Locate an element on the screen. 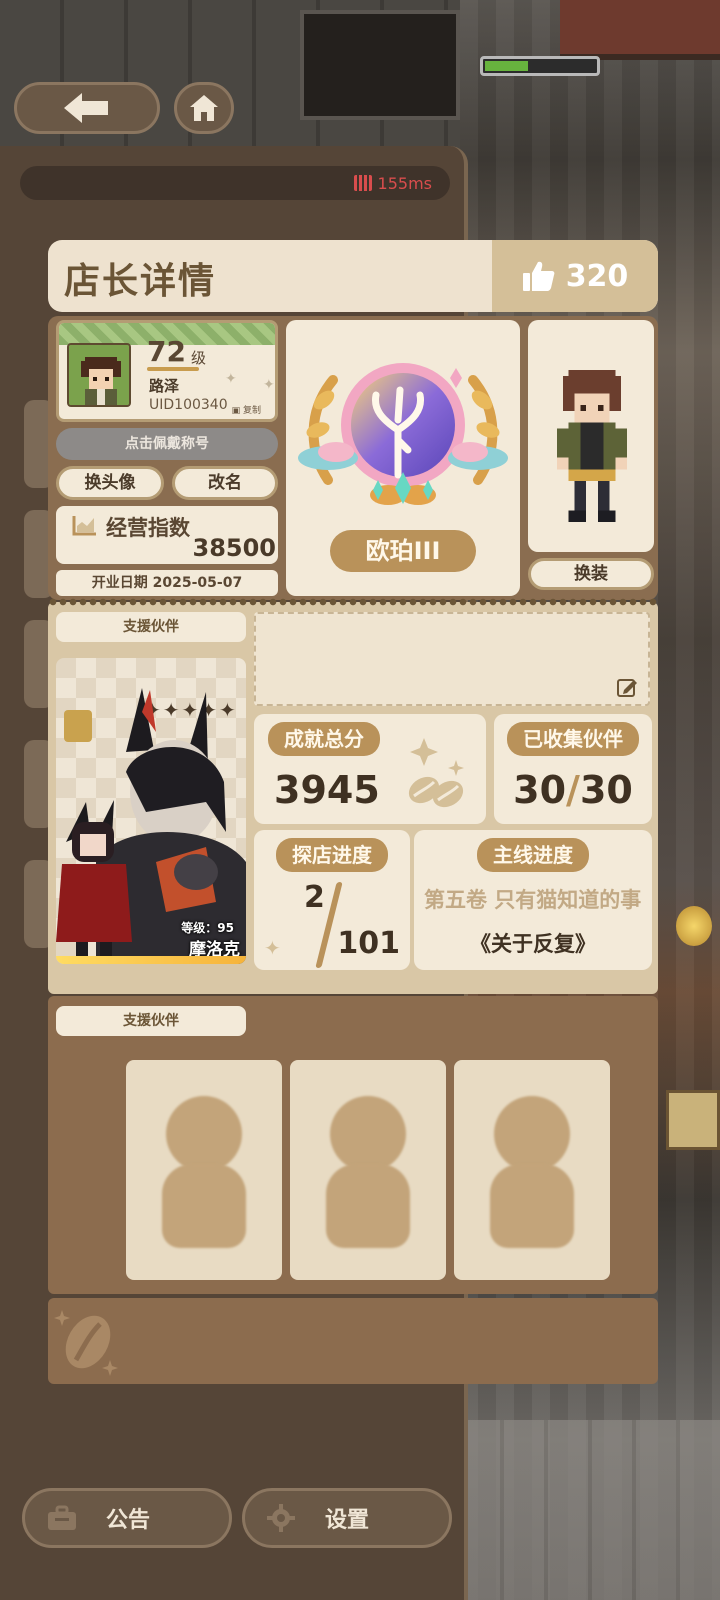 Image resolution: width=720 pixels, height=1600 pixels. business-index: 经营指数 38500 is located at coordinates (167, 535).